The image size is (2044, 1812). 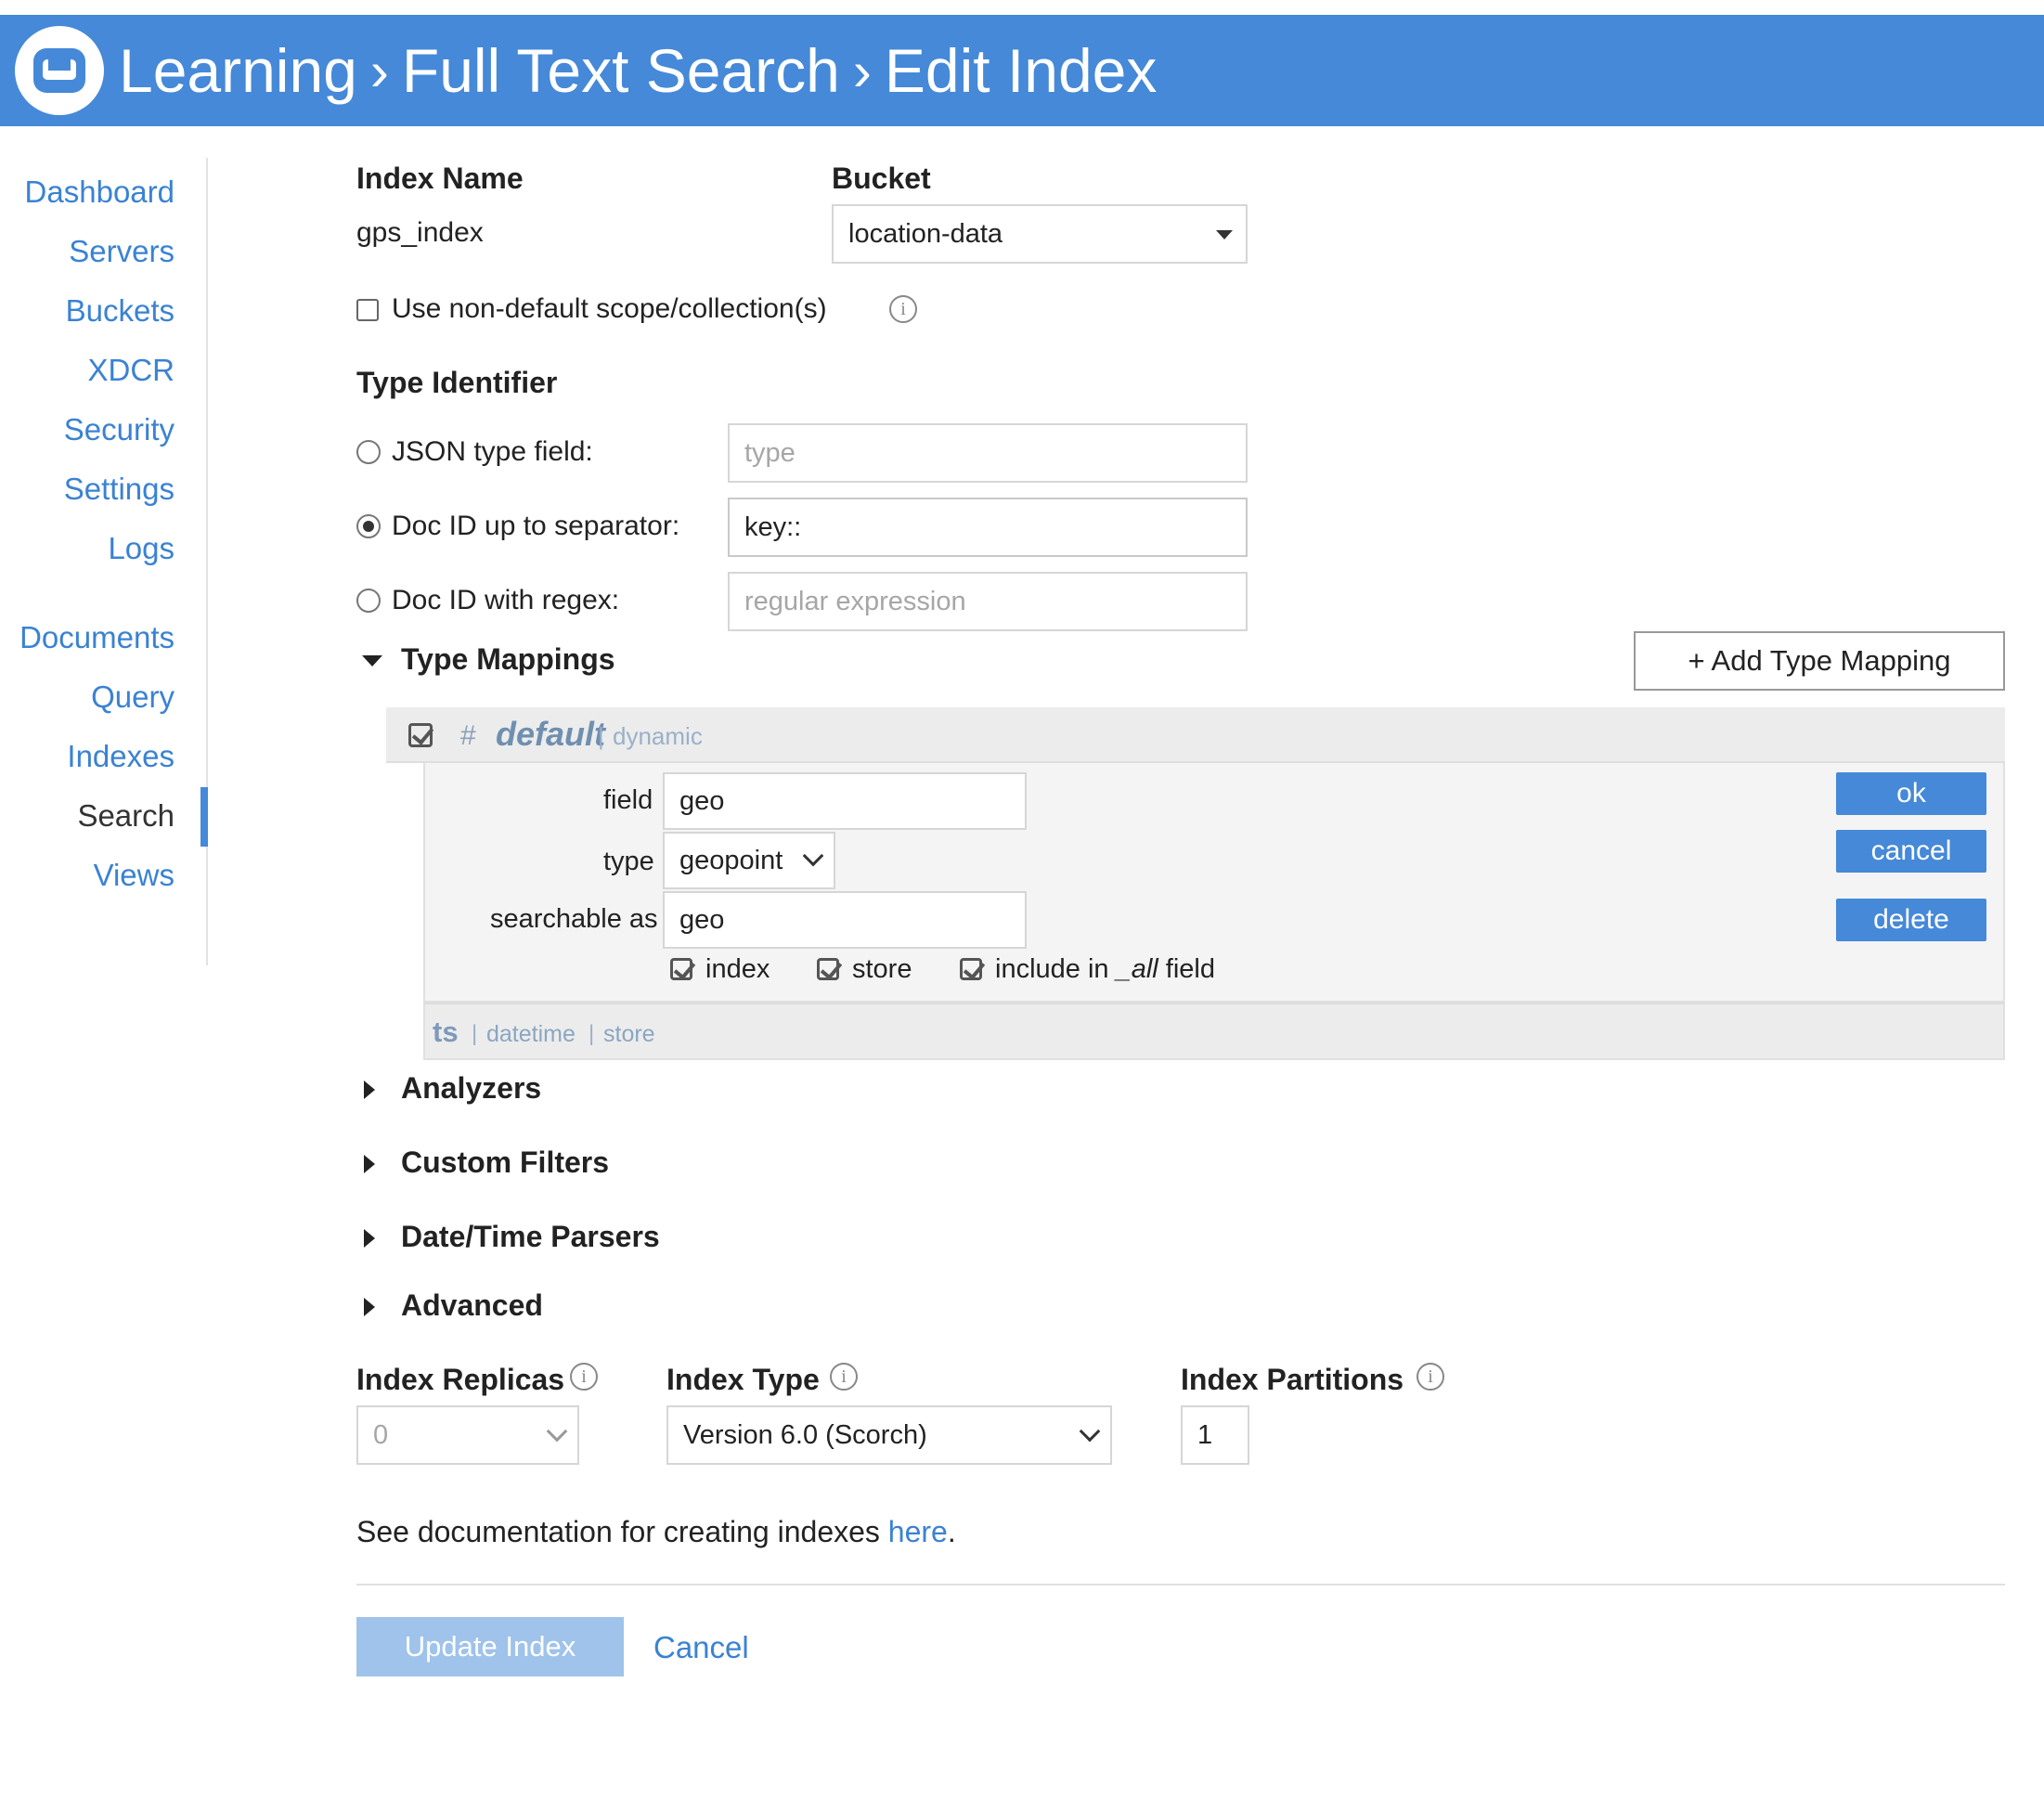 I want to click on sidebar-item-views: Views, so click(x=134, y=875).